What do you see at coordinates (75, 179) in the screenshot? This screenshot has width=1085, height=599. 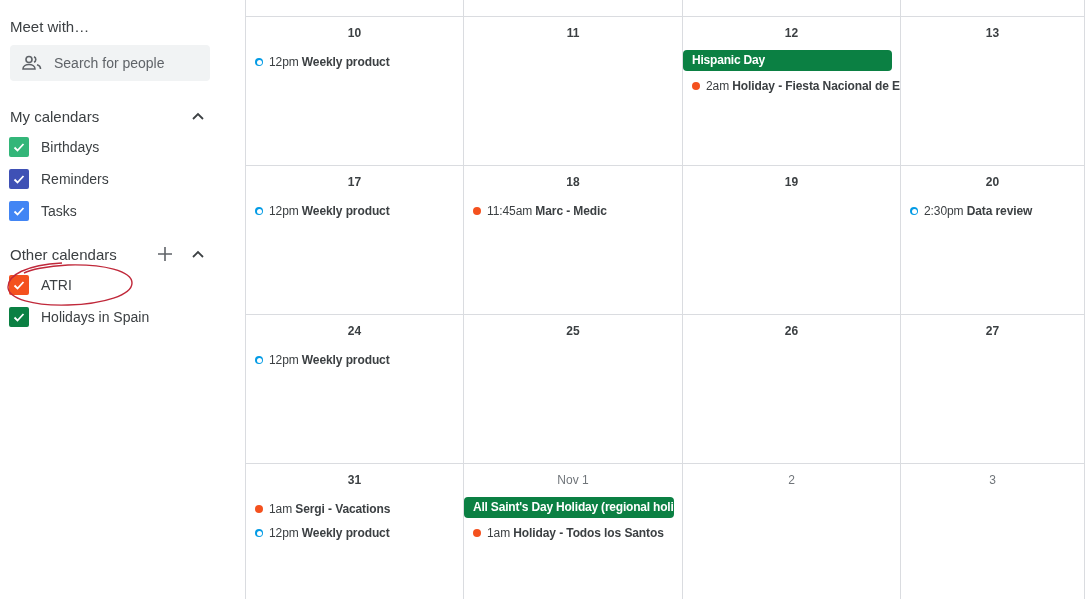 I see `calendar-name: Reminders` at bounding box center [75, 179].